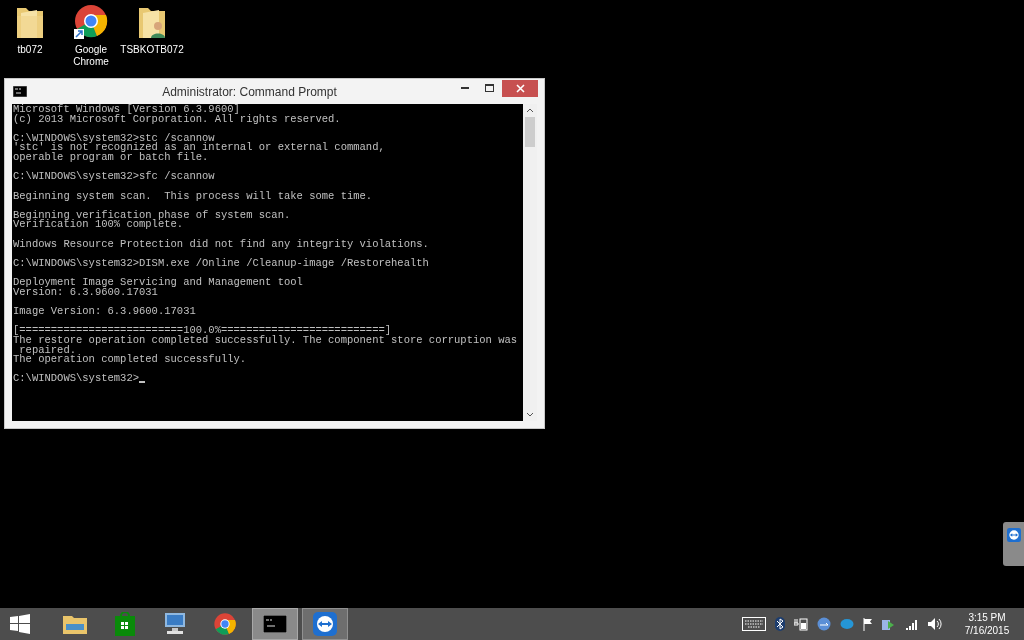  Describe the element at coordinates (225, 624) in the screenshot. I see `chrome-icon` at that location.